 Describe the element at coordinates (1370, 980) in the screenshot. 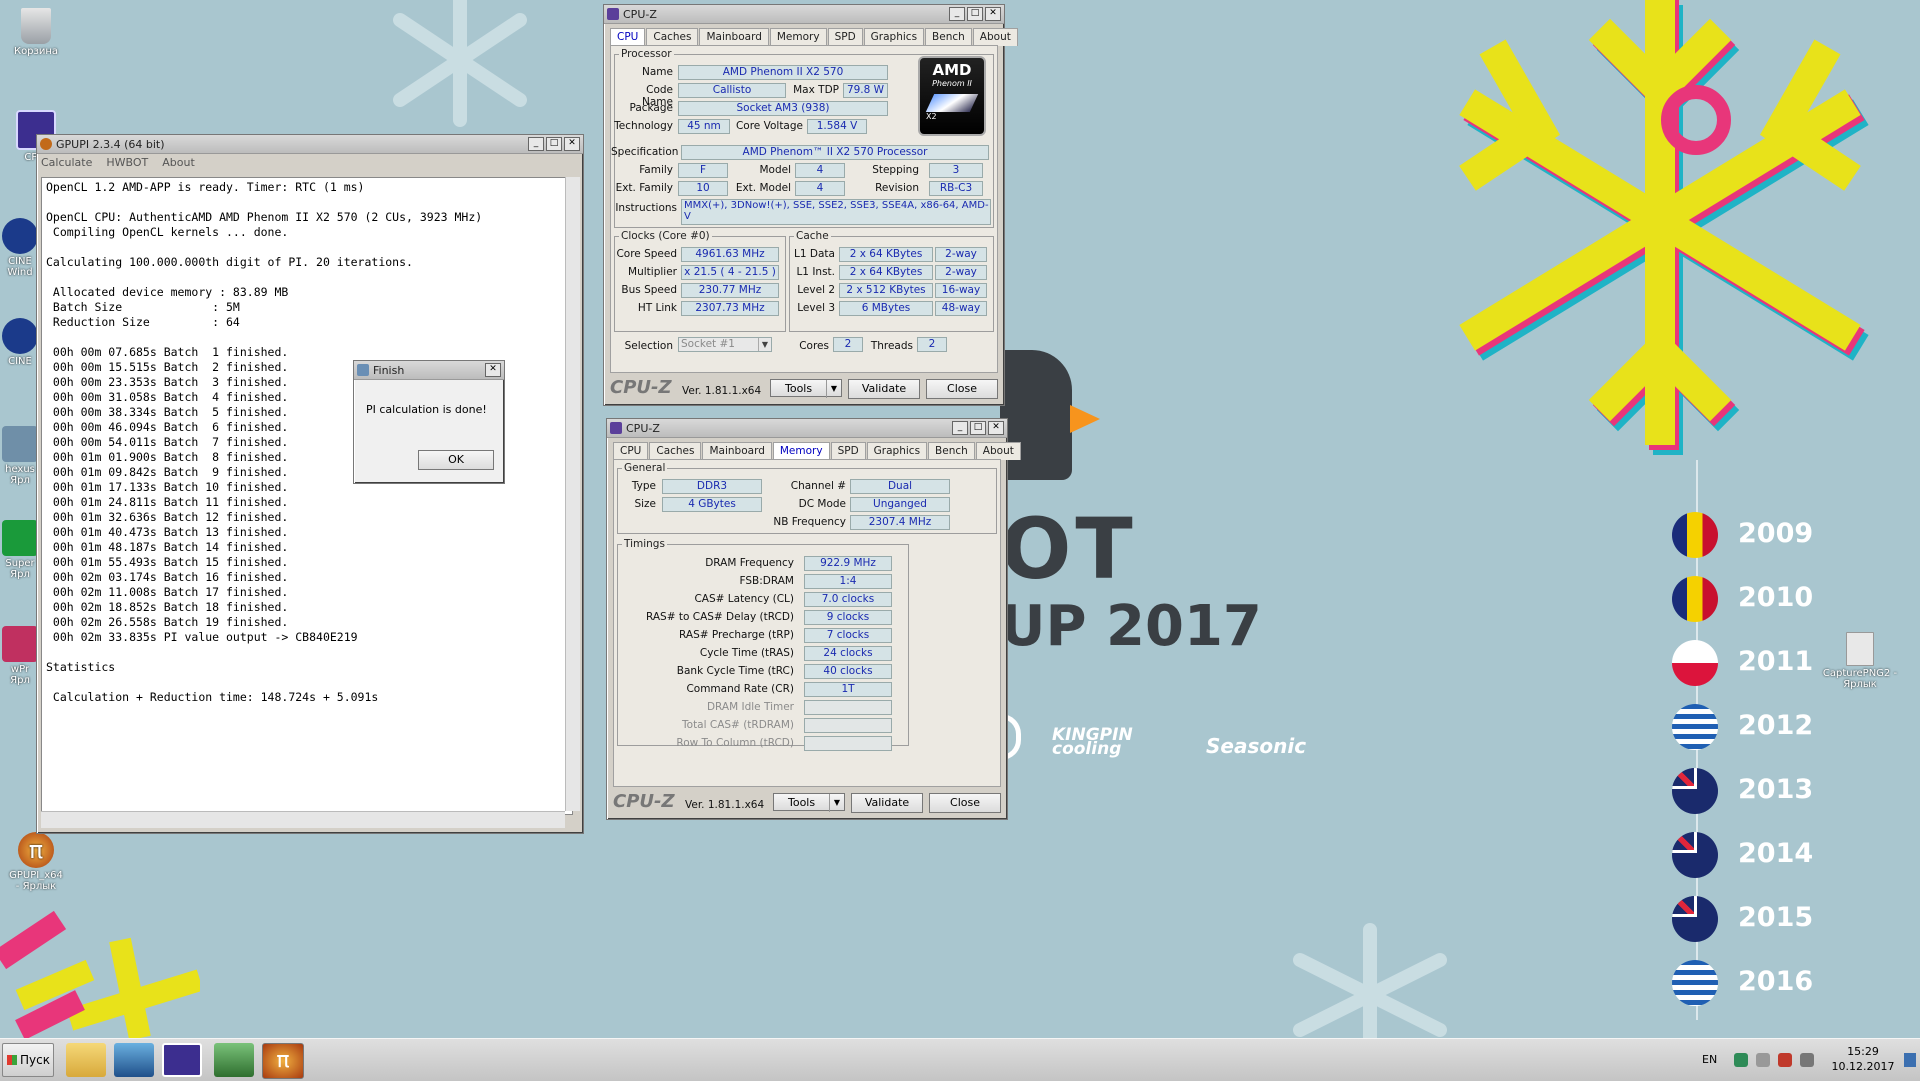

I see `background-snowflake` at that location.